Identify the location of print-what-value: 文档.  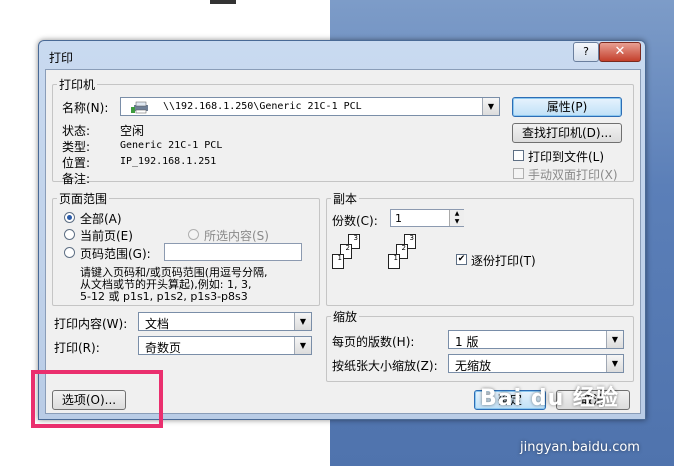
(157, 324).